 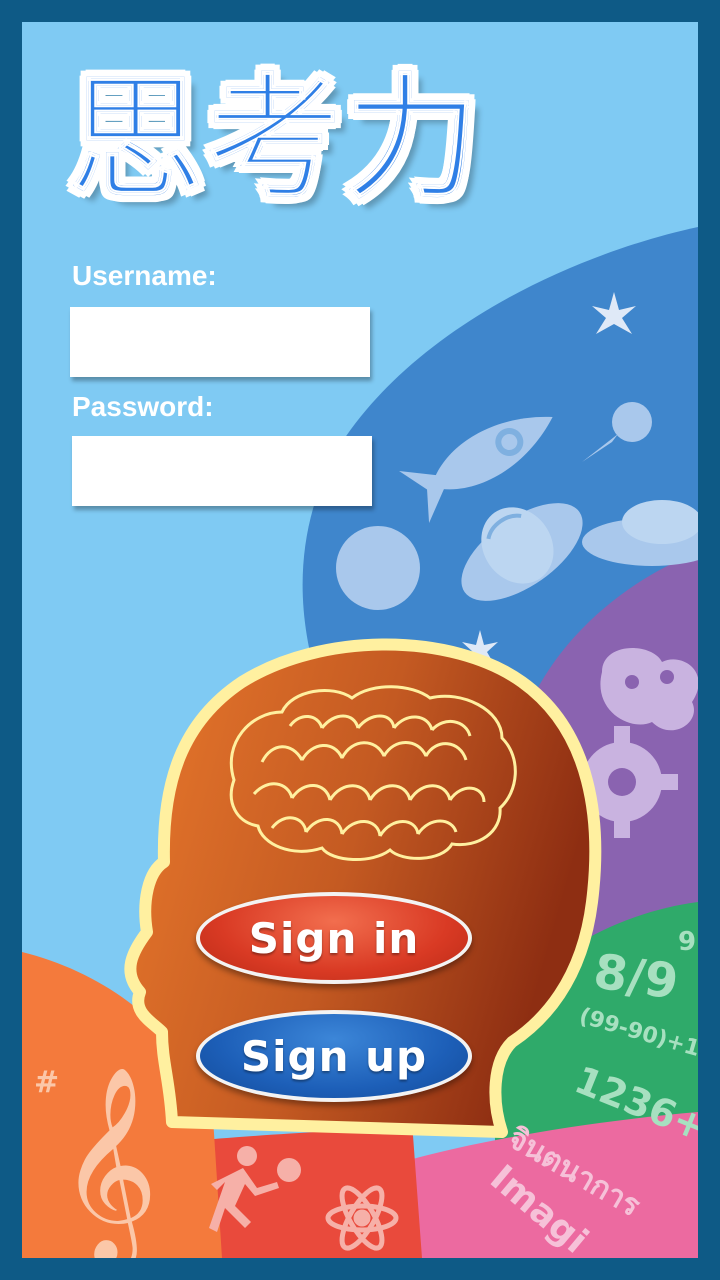 What do you see at coordinates (222, 471) in the screenshot?
I see `password-input` at bounding box center [222, 471].